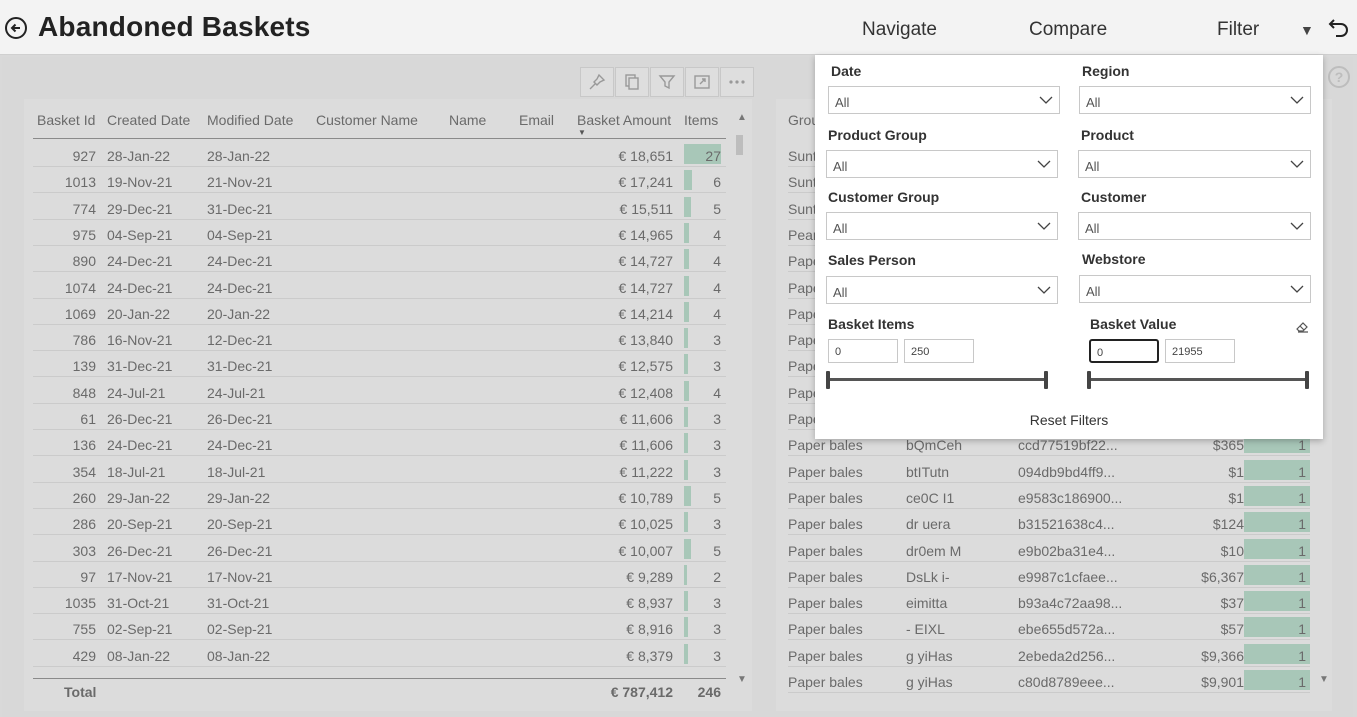  What do you see at coordinates (1195, 289) in the screenshot?
I see `webstore-dropdown: All` at bounding box center [1195, 289].